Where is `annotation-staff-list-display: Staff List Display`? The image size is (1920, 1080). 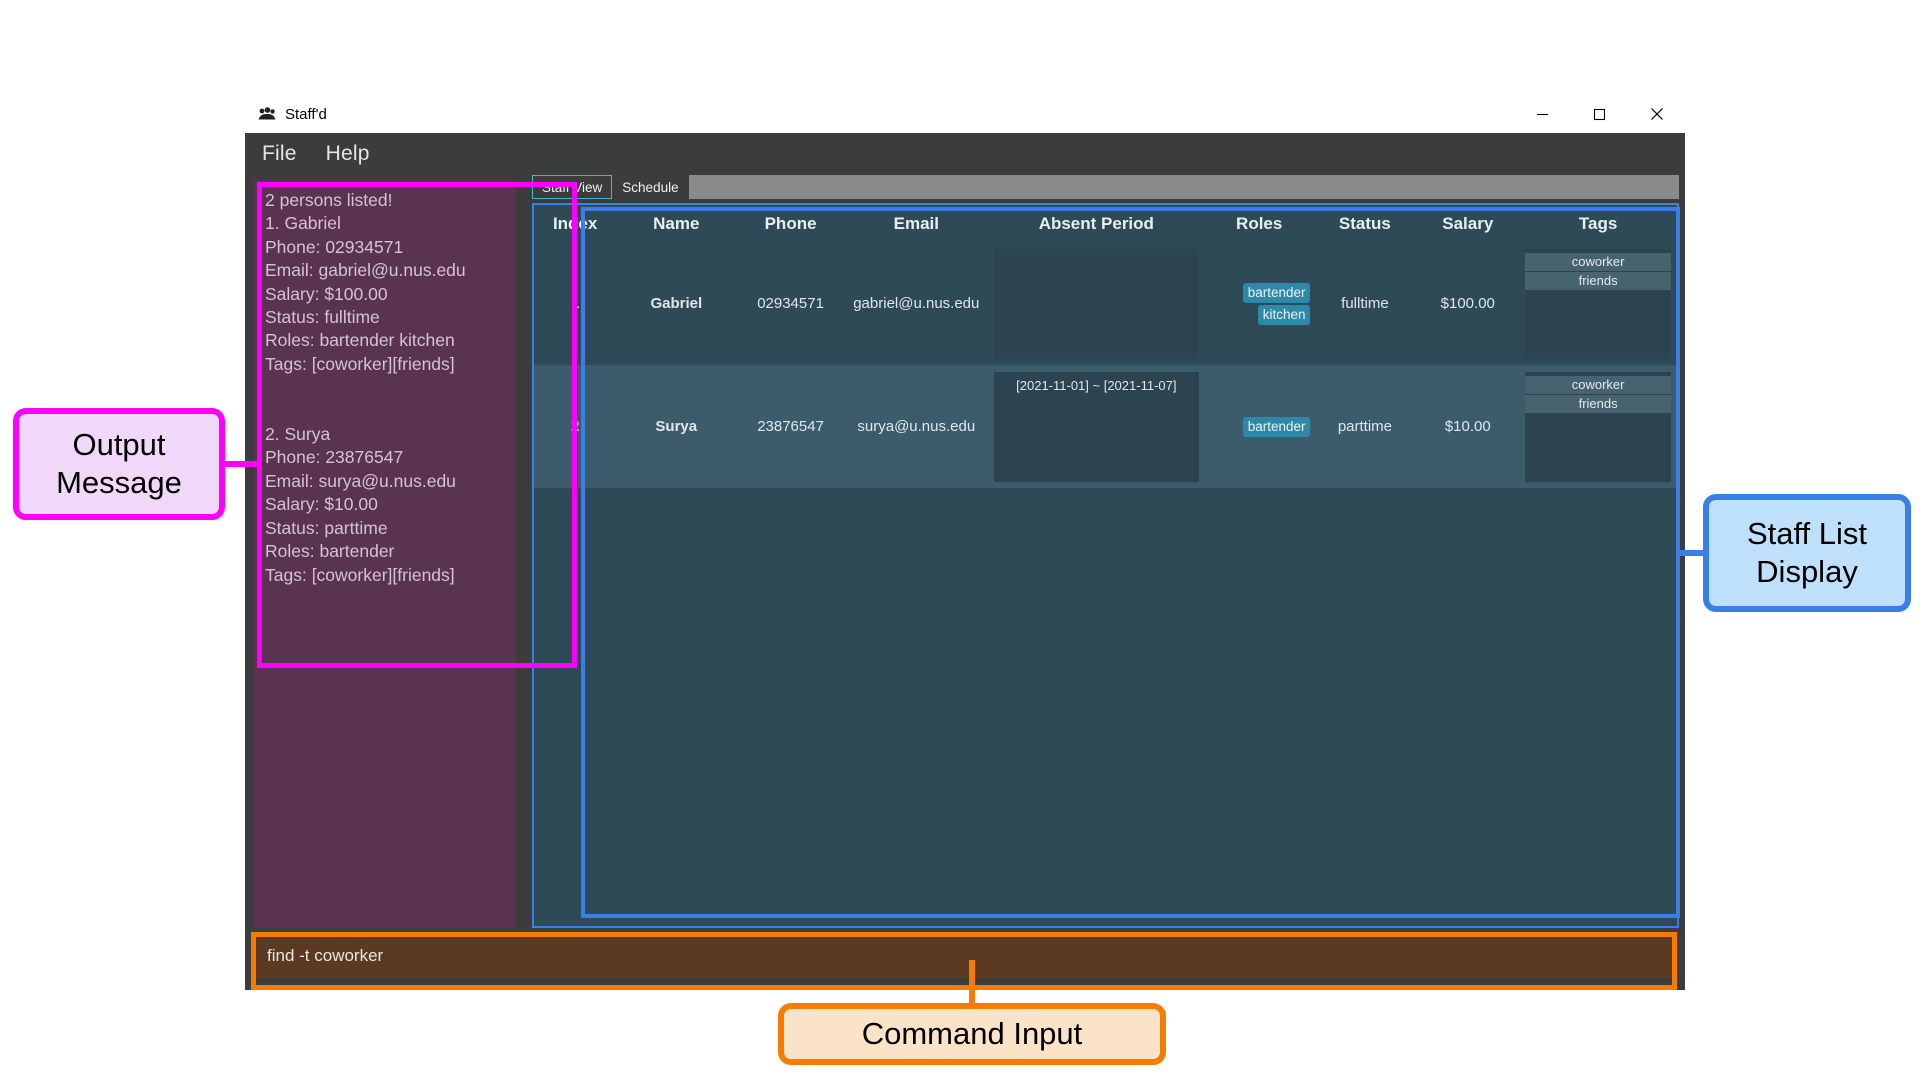
annotation-staff-list-display: Staff List Display is located at coordinates (1807, 553).